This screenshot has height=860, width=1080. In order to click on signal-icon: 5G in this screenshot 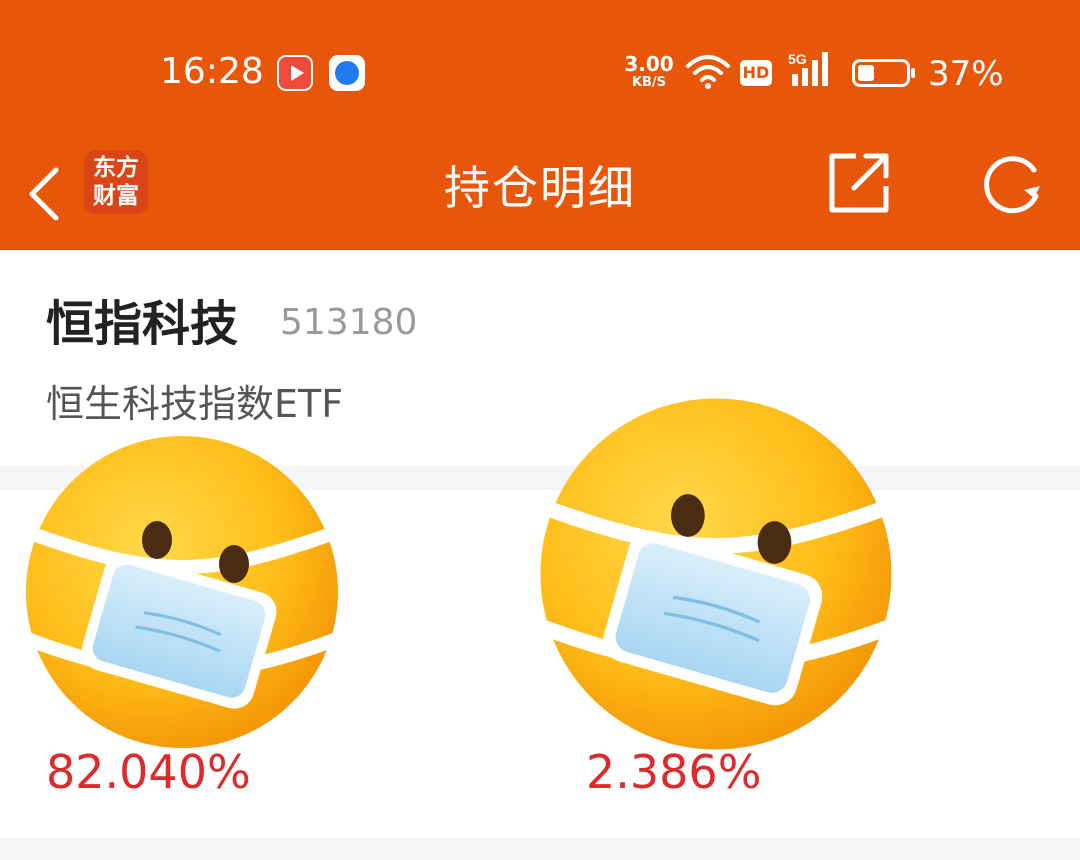, I will do `click(813, 72)`.